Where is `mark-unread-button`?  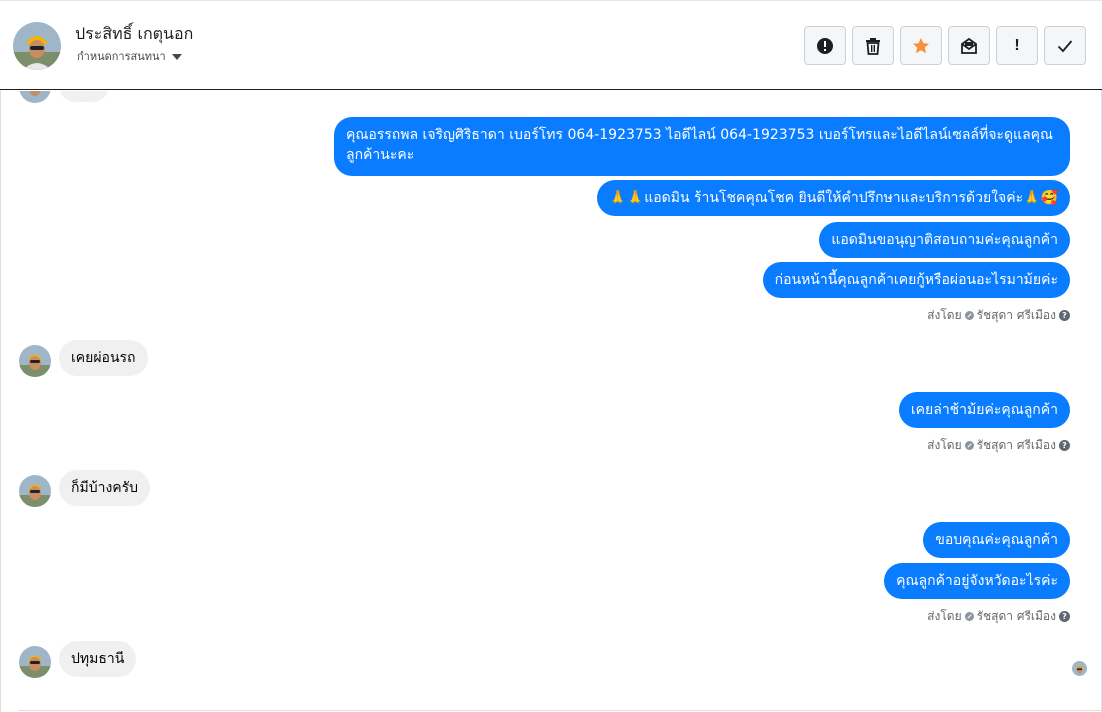 mark-unread-button is located at coordinates (969, 45).